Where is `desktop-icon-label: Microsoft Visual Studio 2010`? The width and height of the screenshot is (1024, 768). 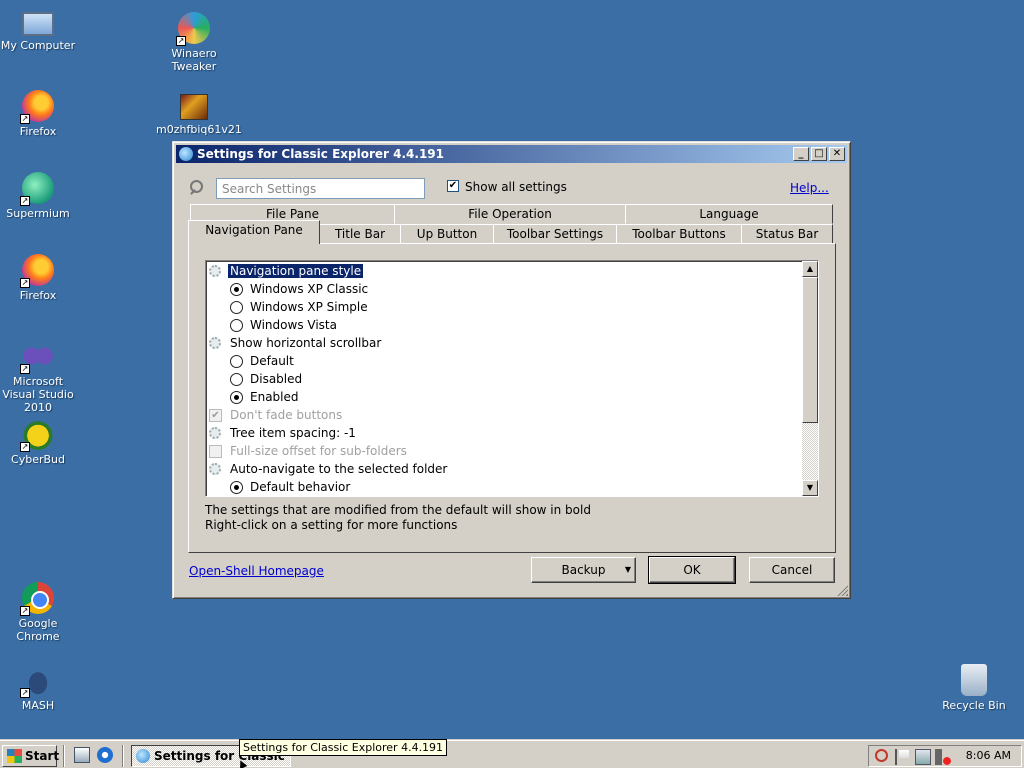 desktop-icon-label: Microsoft Visual Studio 2010 is located at coordinates (38, 394).